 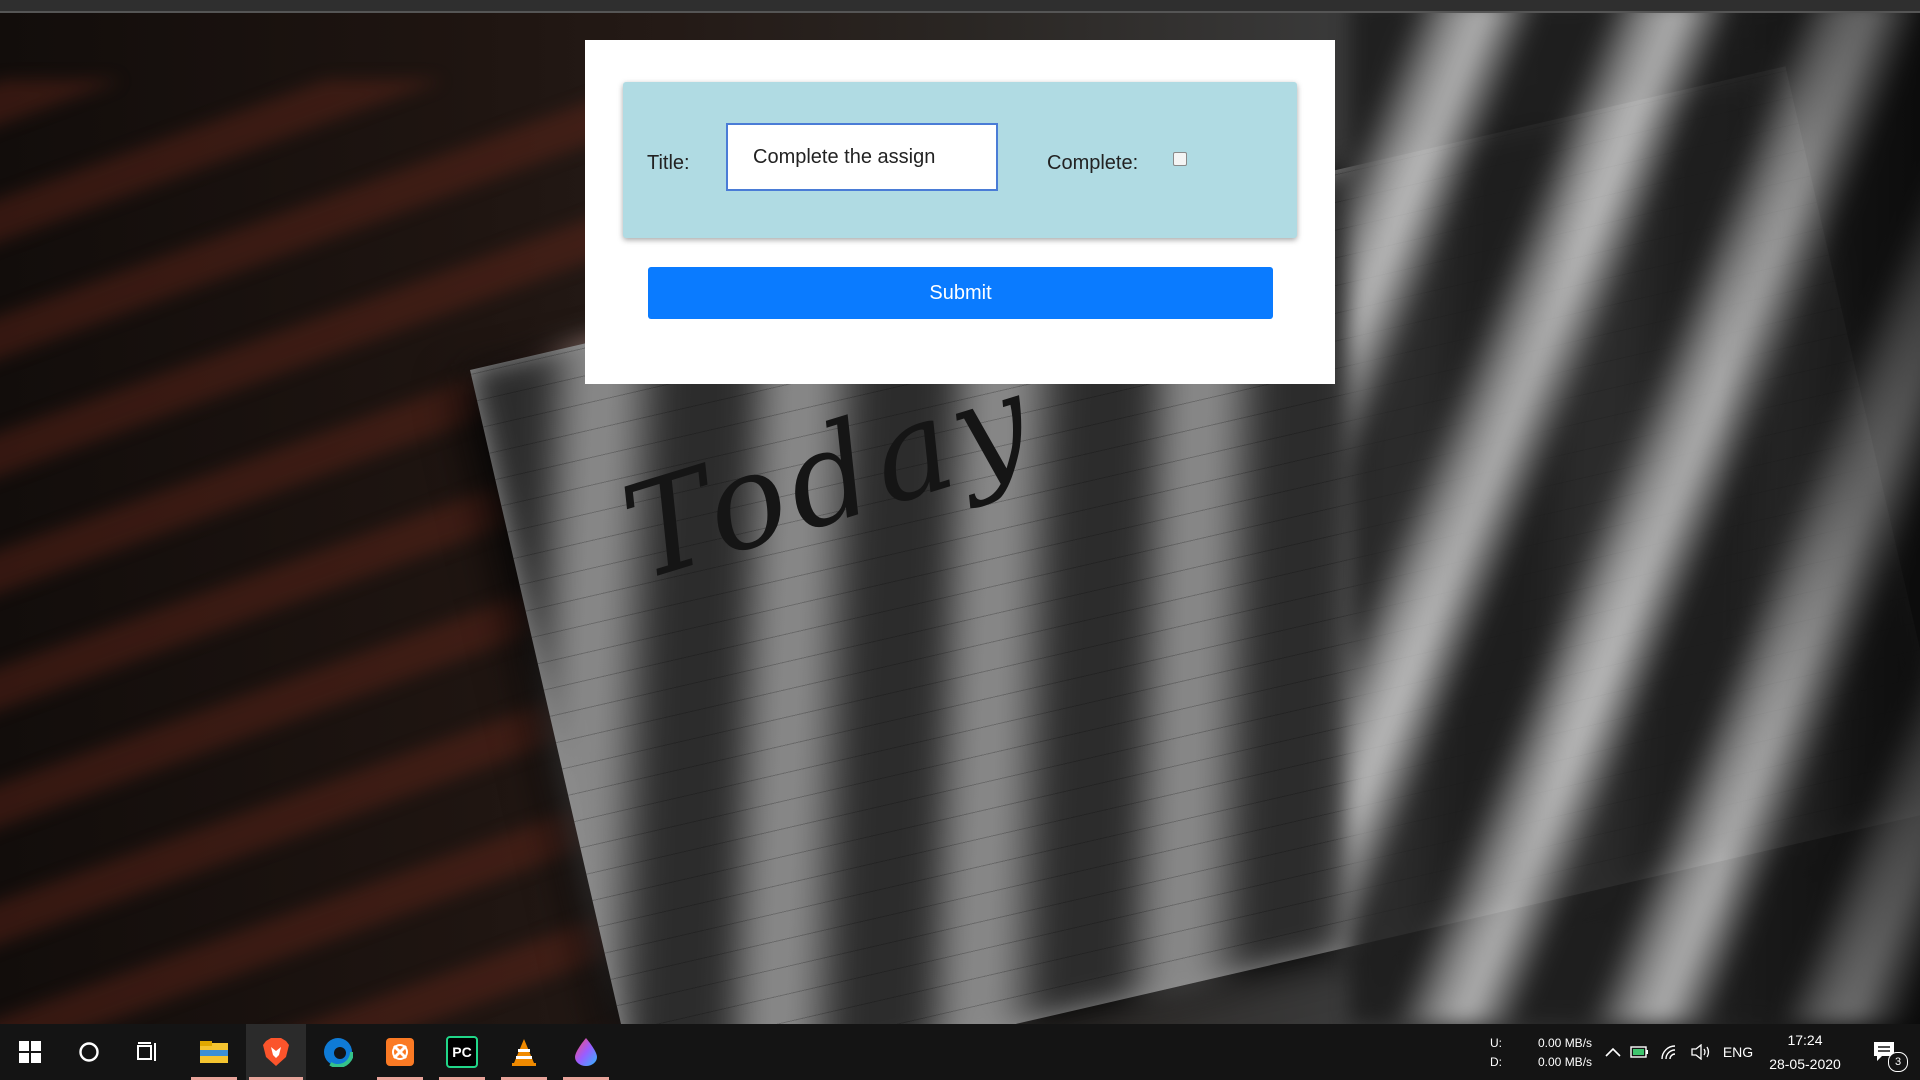 I want to click on cortana-circle-icon, so click(x=89, y=1052).